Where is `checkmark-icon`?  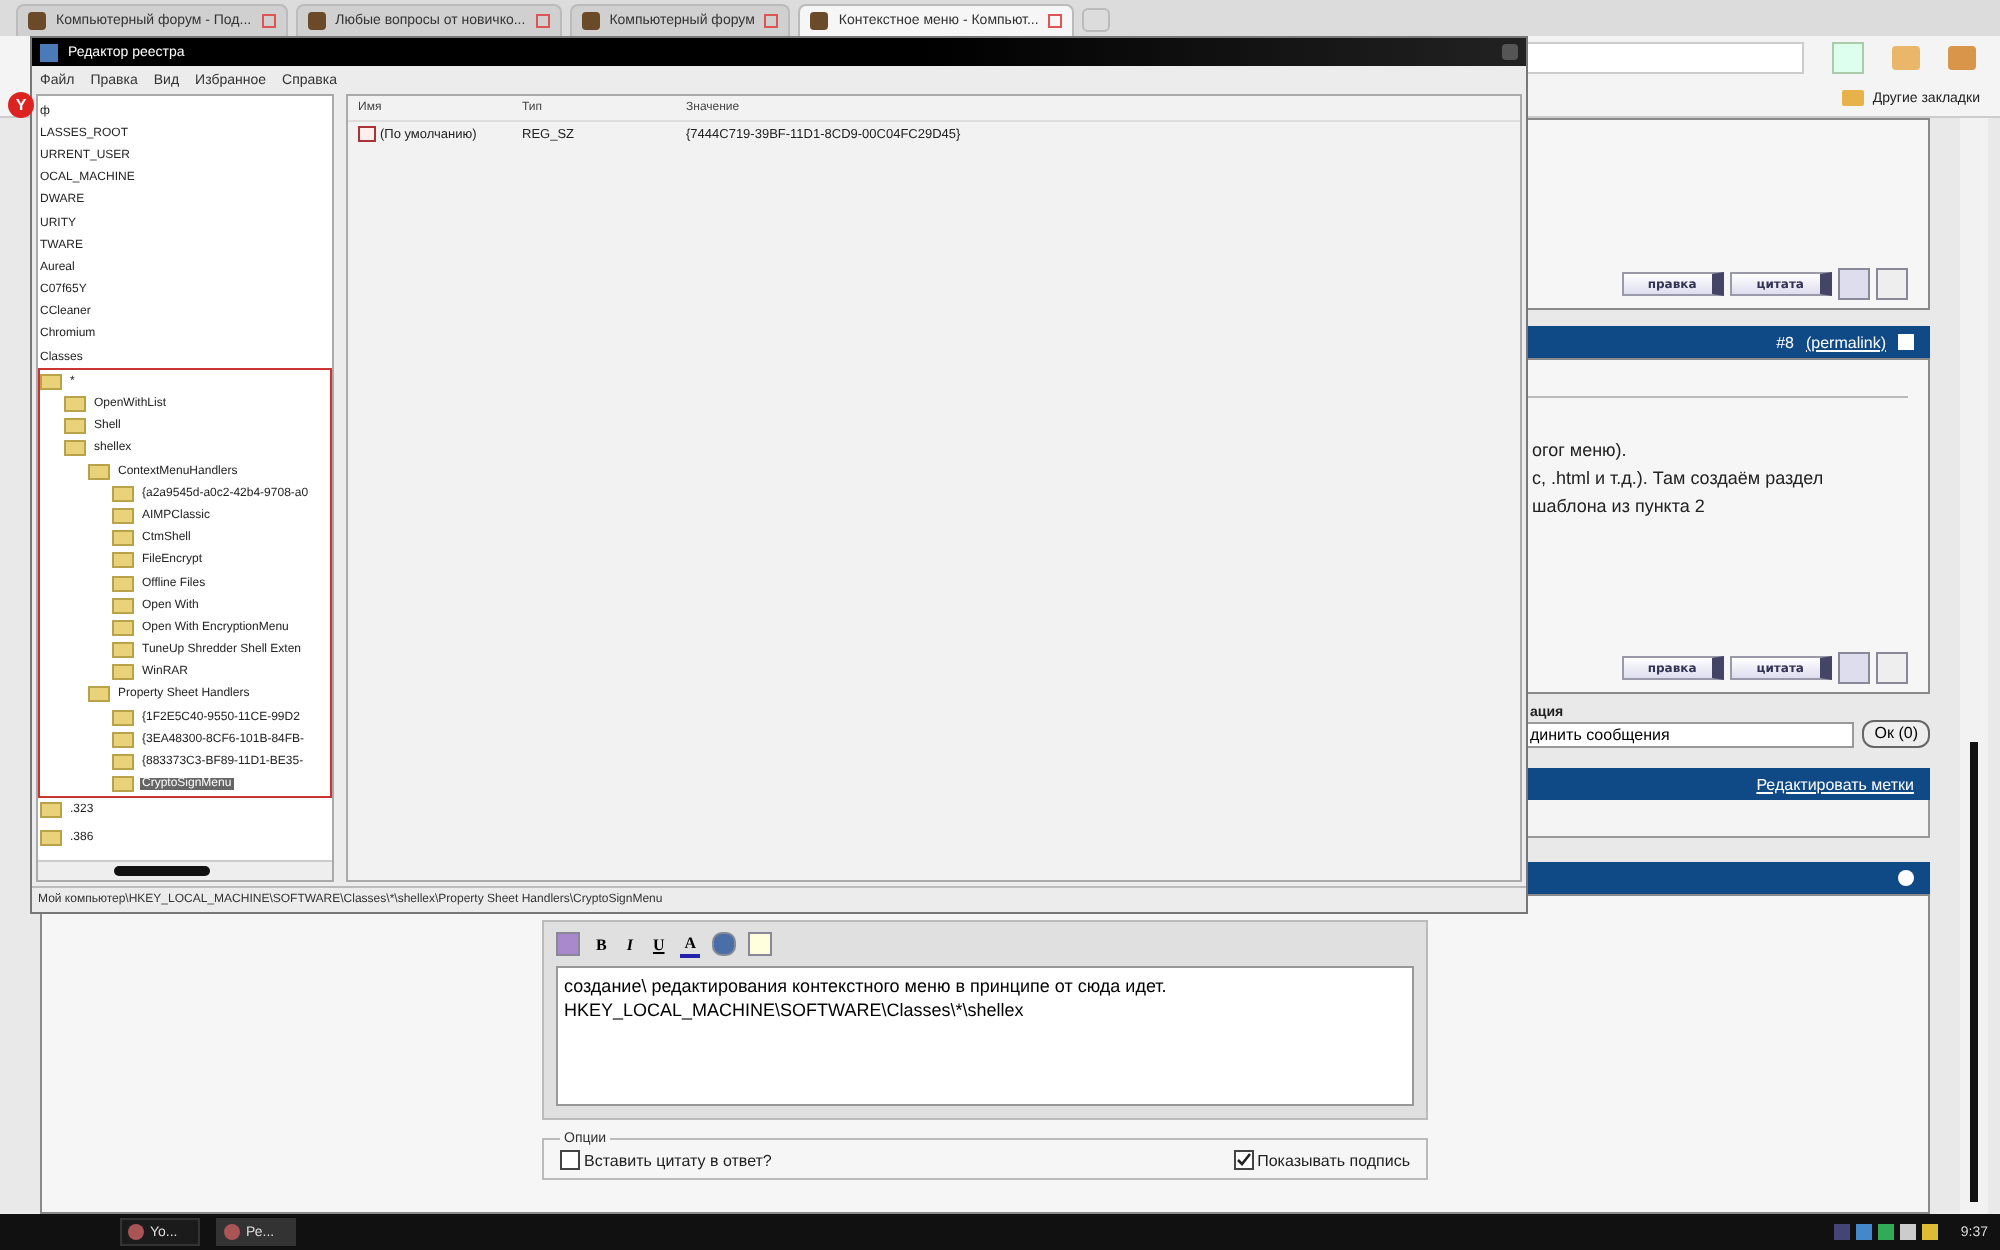
checkmark-icon is located at coordinates (1243, 1160).